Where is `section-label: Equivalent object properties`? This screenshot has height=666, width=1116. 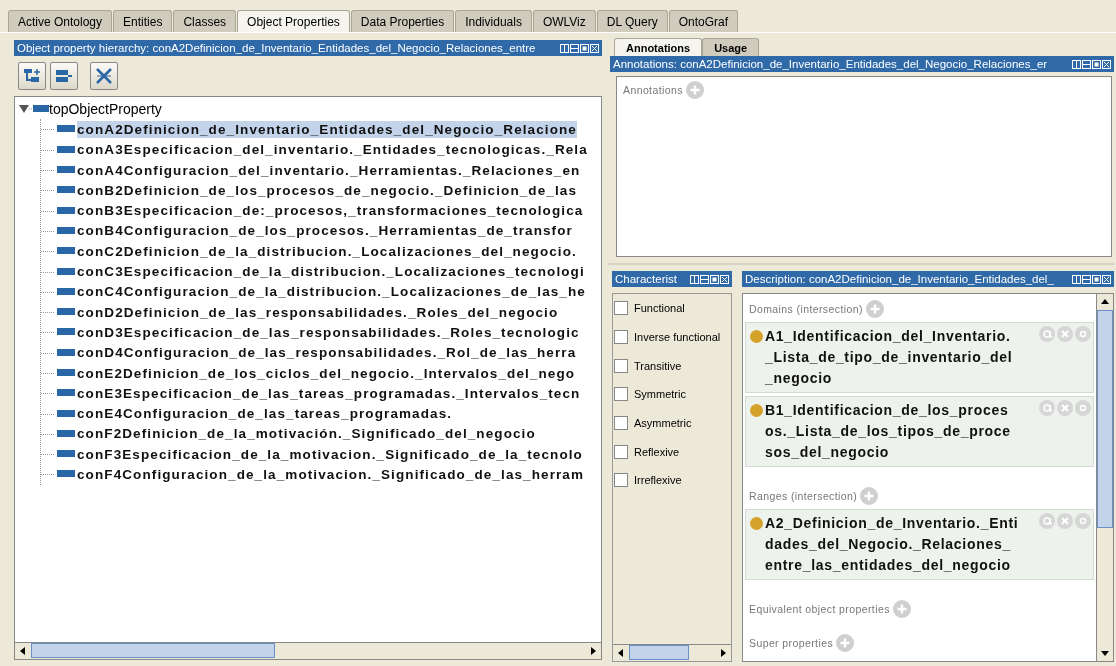
section-label: Equivalent object properties is located at coordinates (819, 609).